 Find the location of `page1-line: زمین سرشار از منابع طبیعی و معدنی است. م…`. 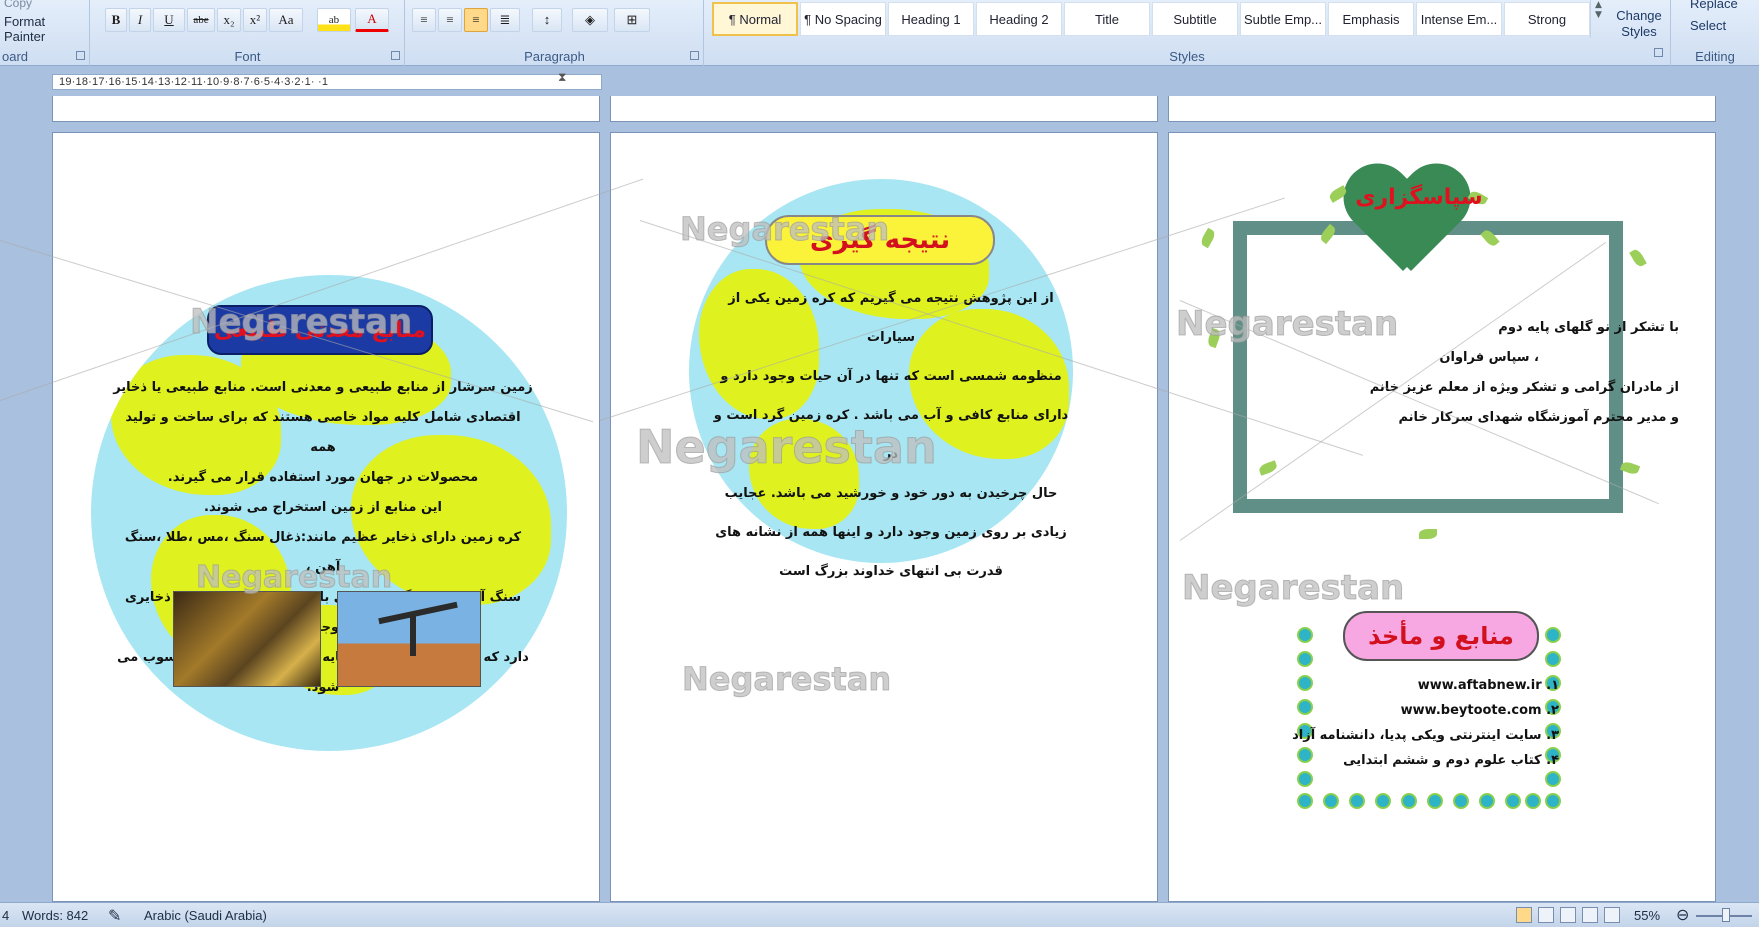

page1-line: زمین سرشار از منابع طبیعی و معدنی است. م… is located at coordinates (323, 387).